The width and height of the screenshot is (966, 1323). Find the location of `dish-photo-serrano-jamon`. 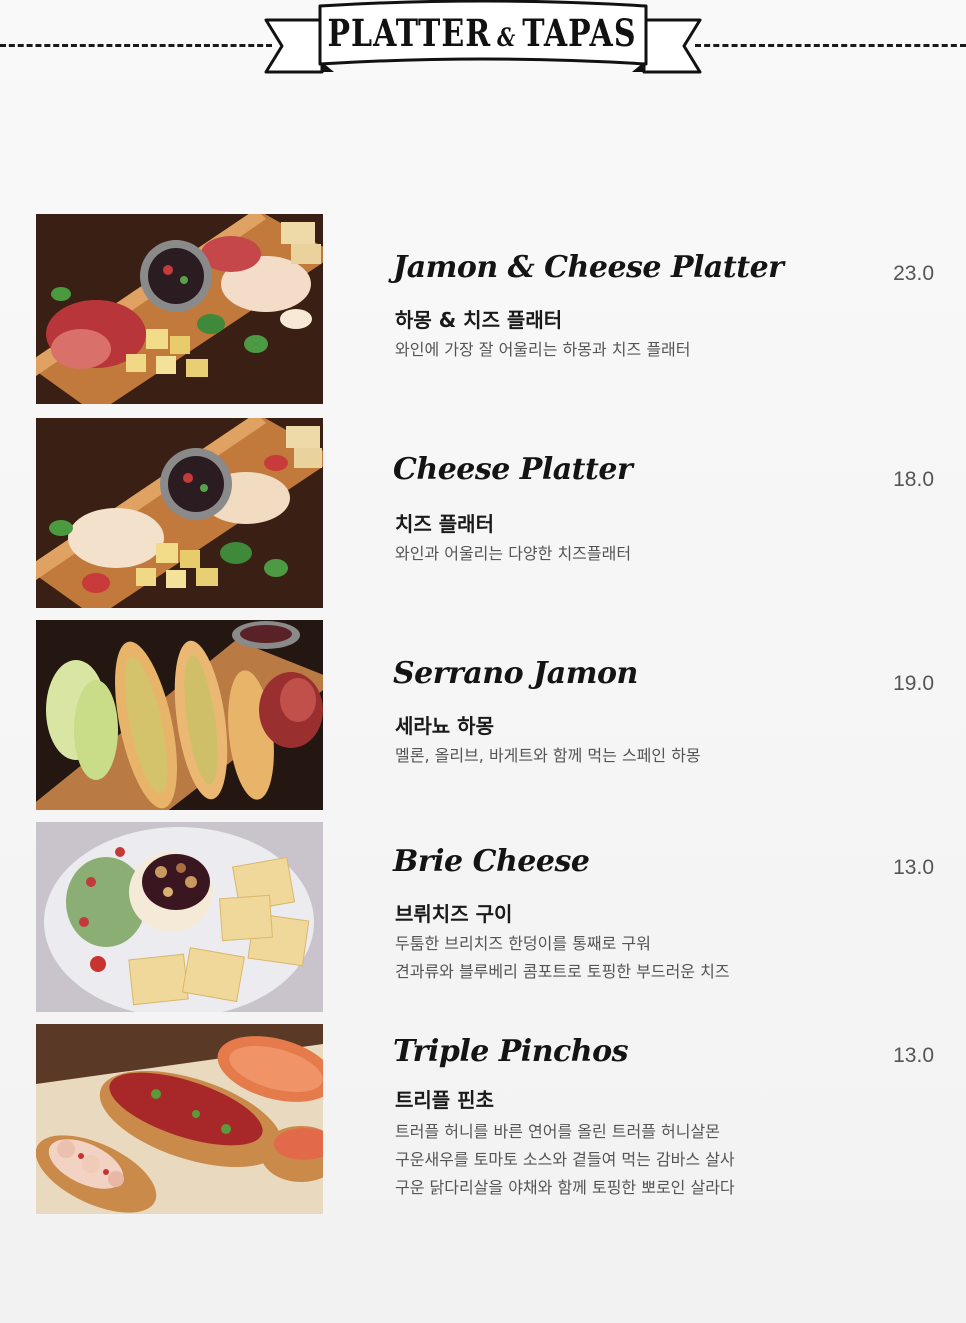

dish-photo-serrano-jamon is located at coordinates (179, 715).